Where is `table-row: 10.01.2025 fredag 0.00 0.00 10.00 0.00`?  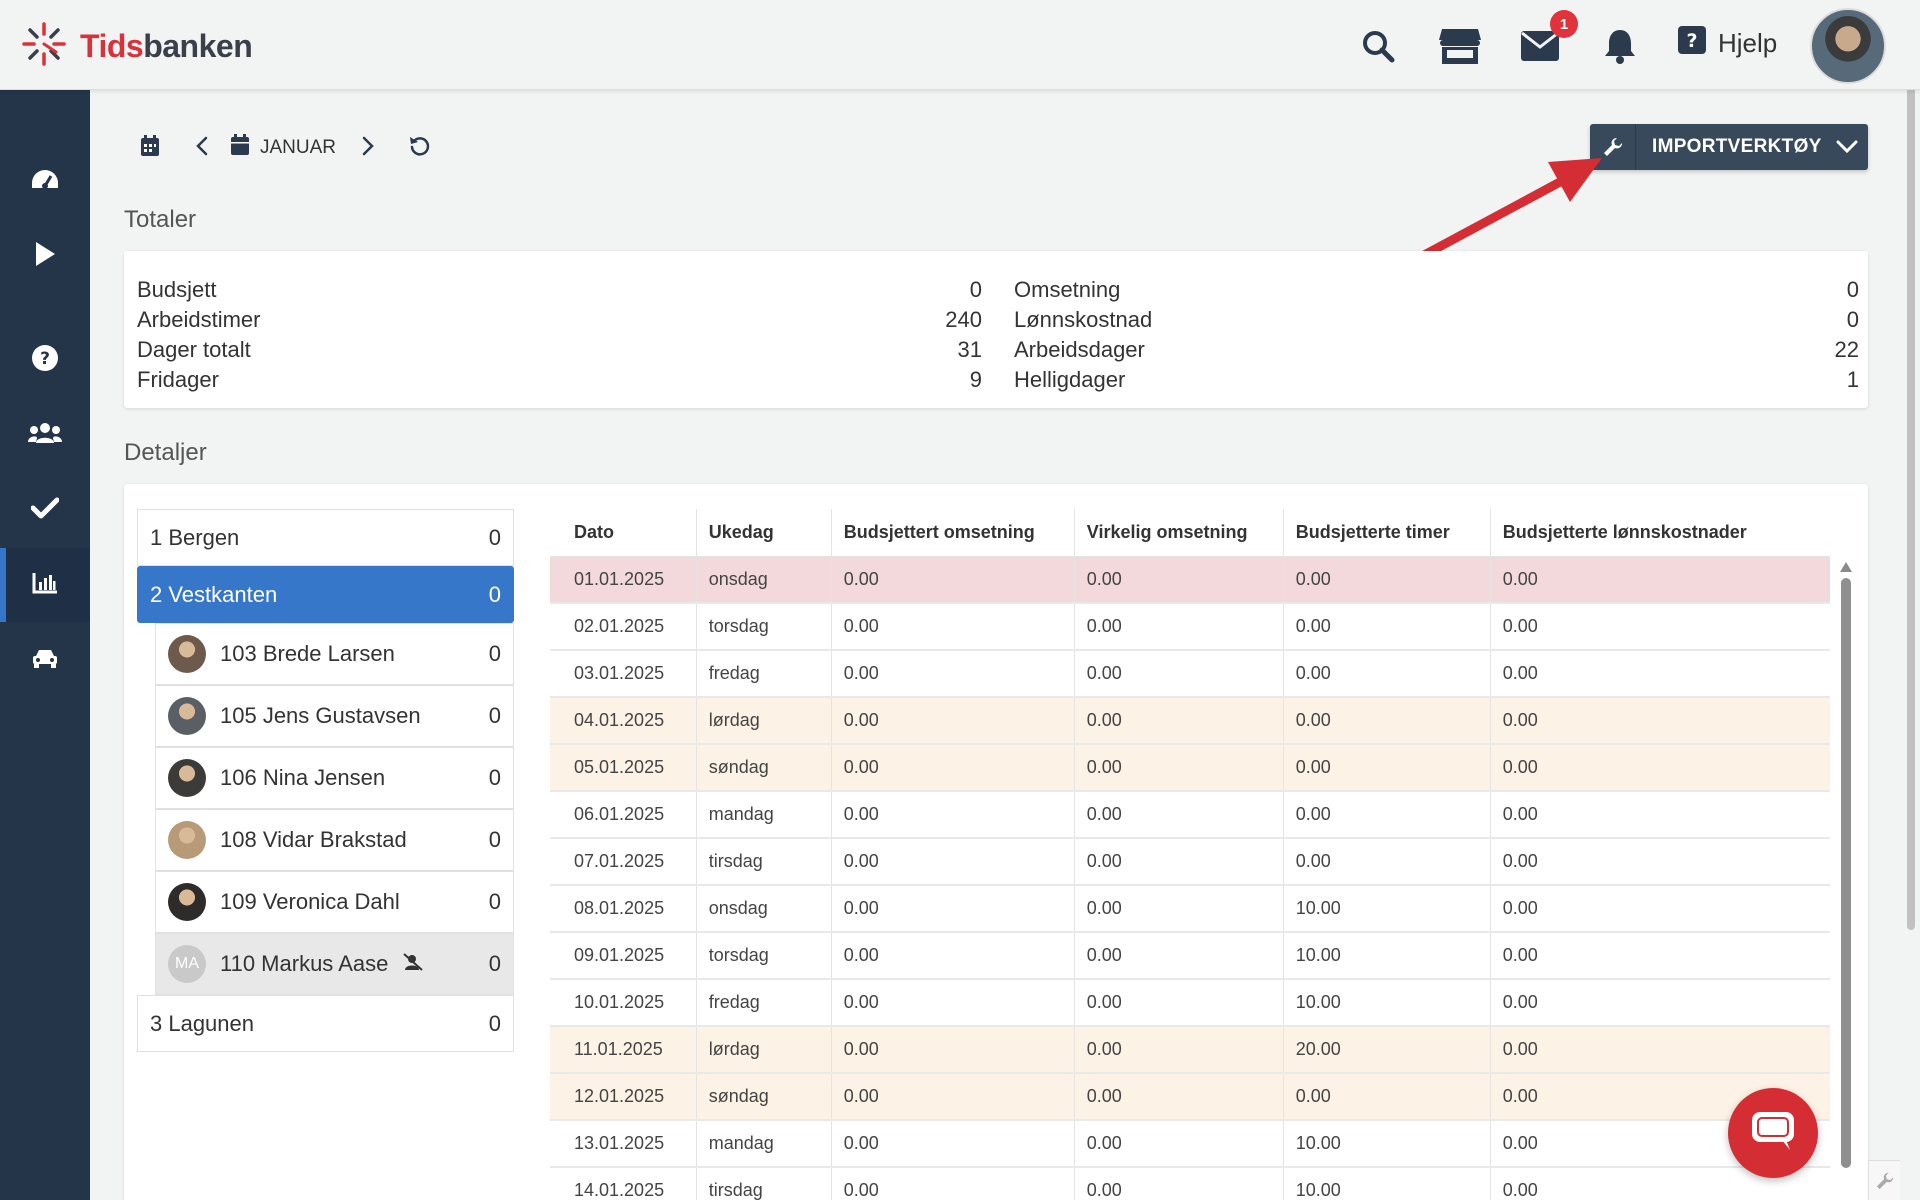 table-row: 10.01.2025 fredag 0.00 0.00 10.00 0.00 is located at coordinates (1190, 1003).